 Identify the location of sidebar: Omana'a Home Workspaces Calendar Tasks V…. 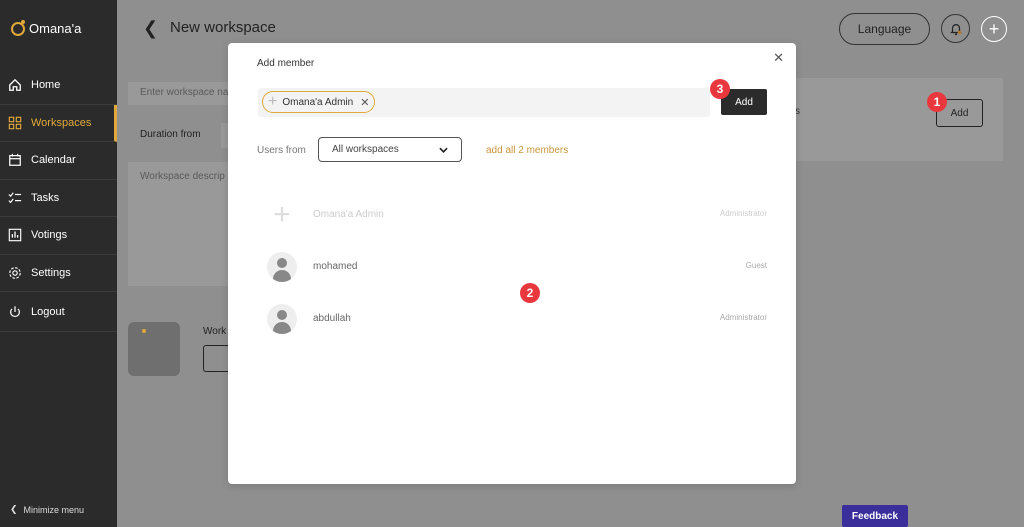
(58, 263).